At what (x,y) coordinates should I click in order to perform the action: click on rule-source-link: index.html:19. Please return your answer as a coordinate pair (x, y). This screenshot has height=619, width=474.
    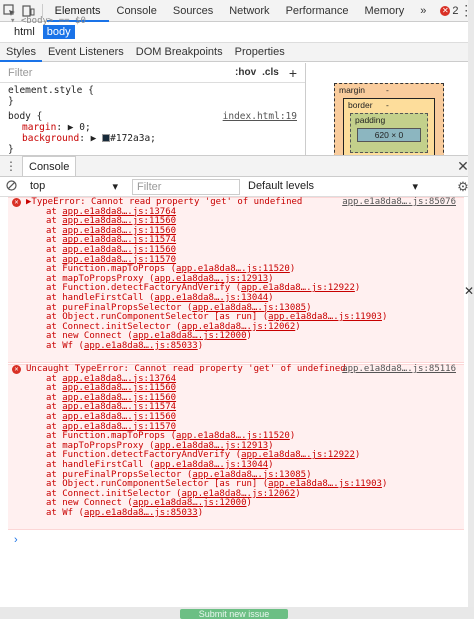
    Looking at the image, I should click on (260, 116).